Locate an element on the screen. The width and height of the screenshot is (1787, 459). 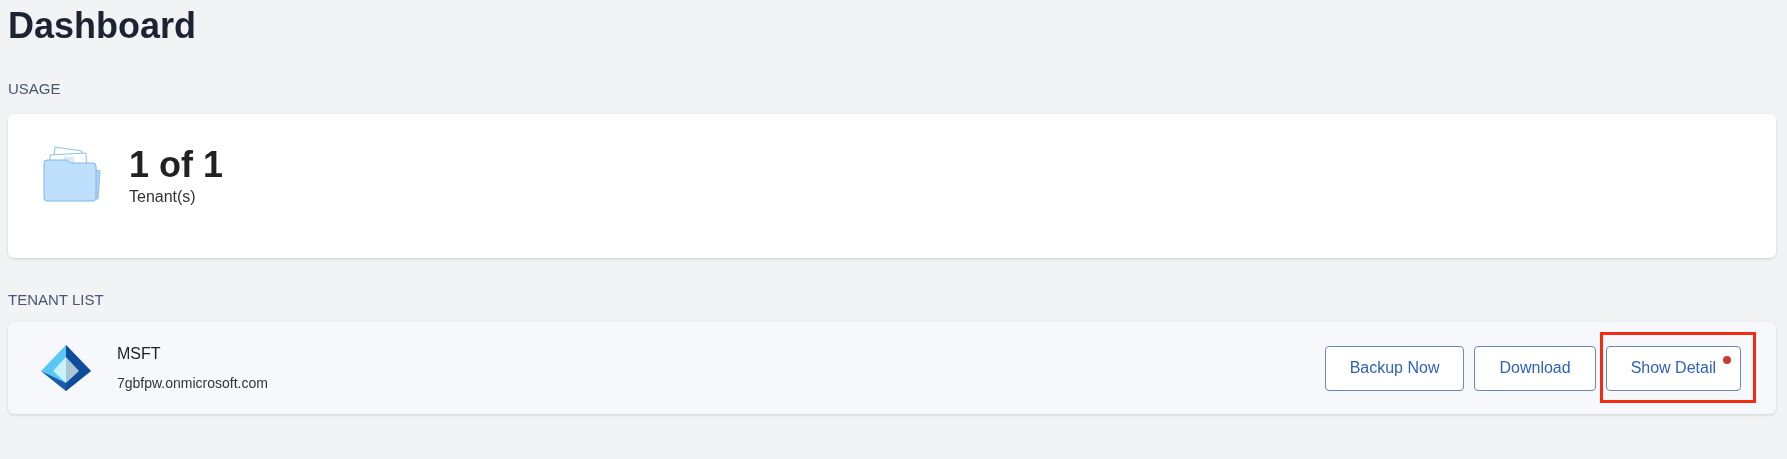
action-button: Backup Now is located at coordinates (1394, 368).